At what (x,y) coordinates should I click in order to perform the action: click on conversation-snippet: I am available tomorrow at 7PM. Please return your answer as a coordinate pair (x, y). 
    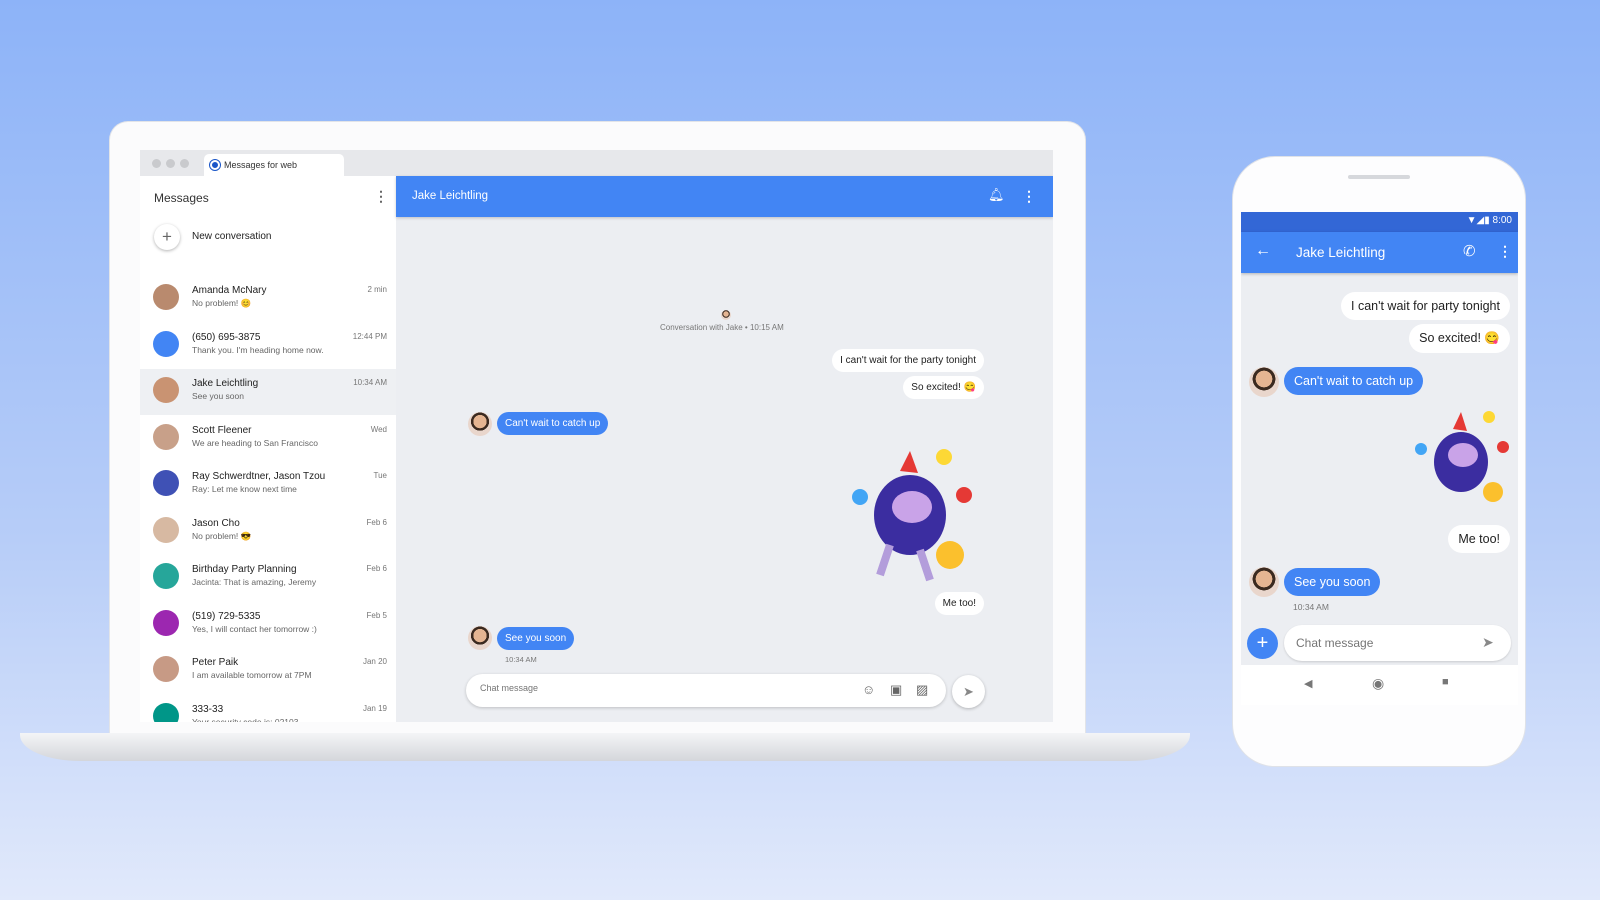
    Looking at the image, I should click on (252, 675).